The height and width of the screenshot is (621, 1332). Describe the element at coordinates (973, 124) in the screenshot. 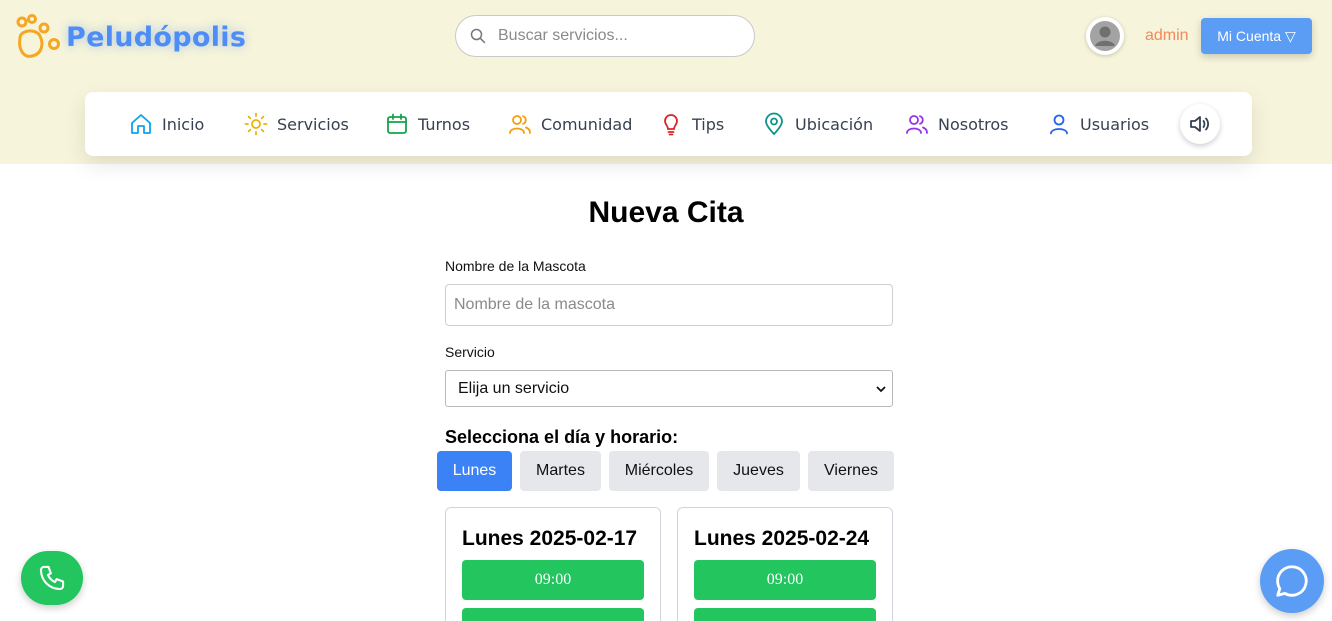

I see `nav-label: Nosotros` at that location.